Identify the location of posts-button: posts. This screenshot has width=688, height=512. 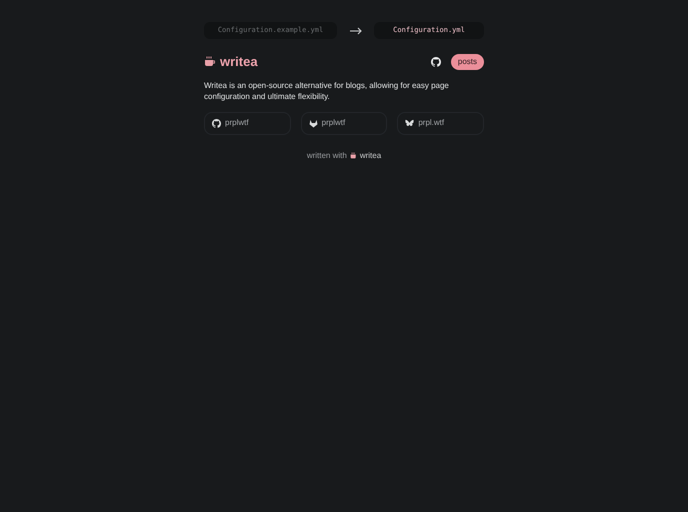
(467, 62).